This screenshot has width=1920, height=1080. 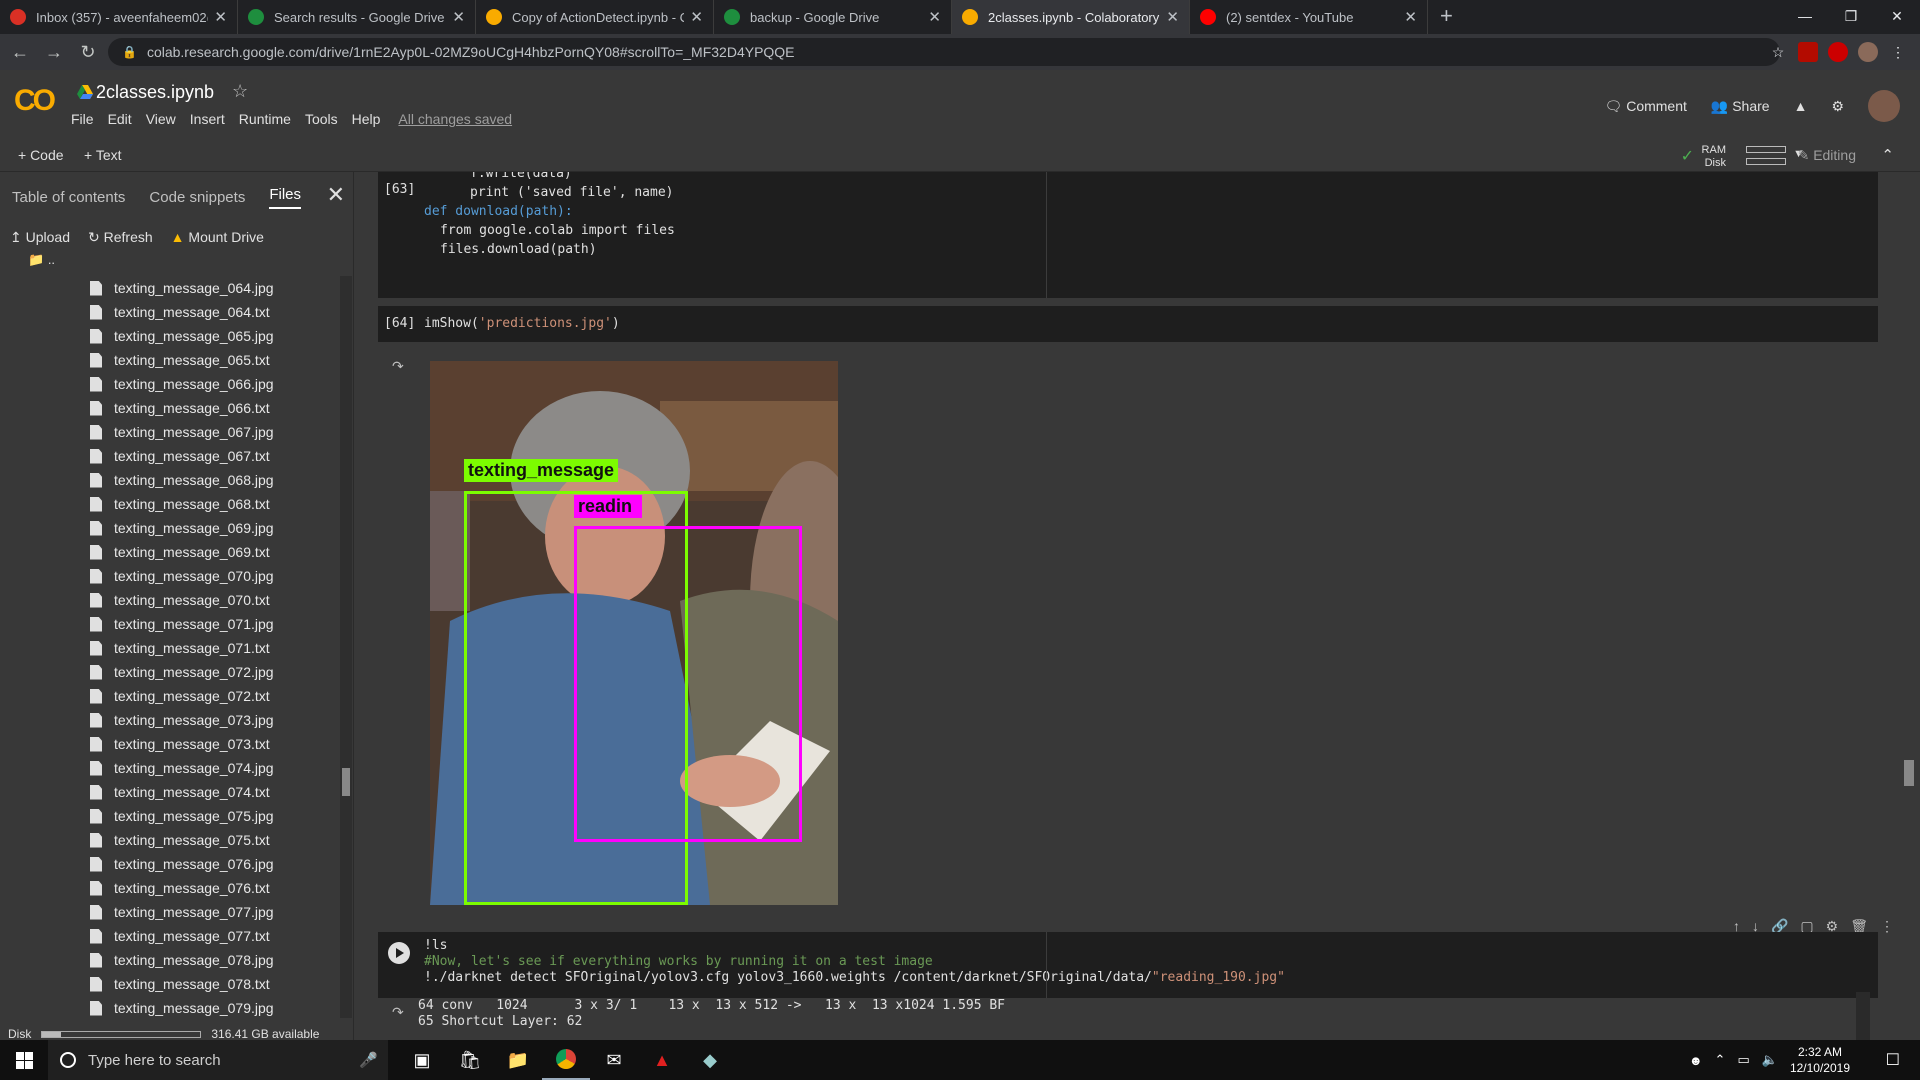 I want to click on collapse-header-icon: ⌃, so click(x=1887, y=155).